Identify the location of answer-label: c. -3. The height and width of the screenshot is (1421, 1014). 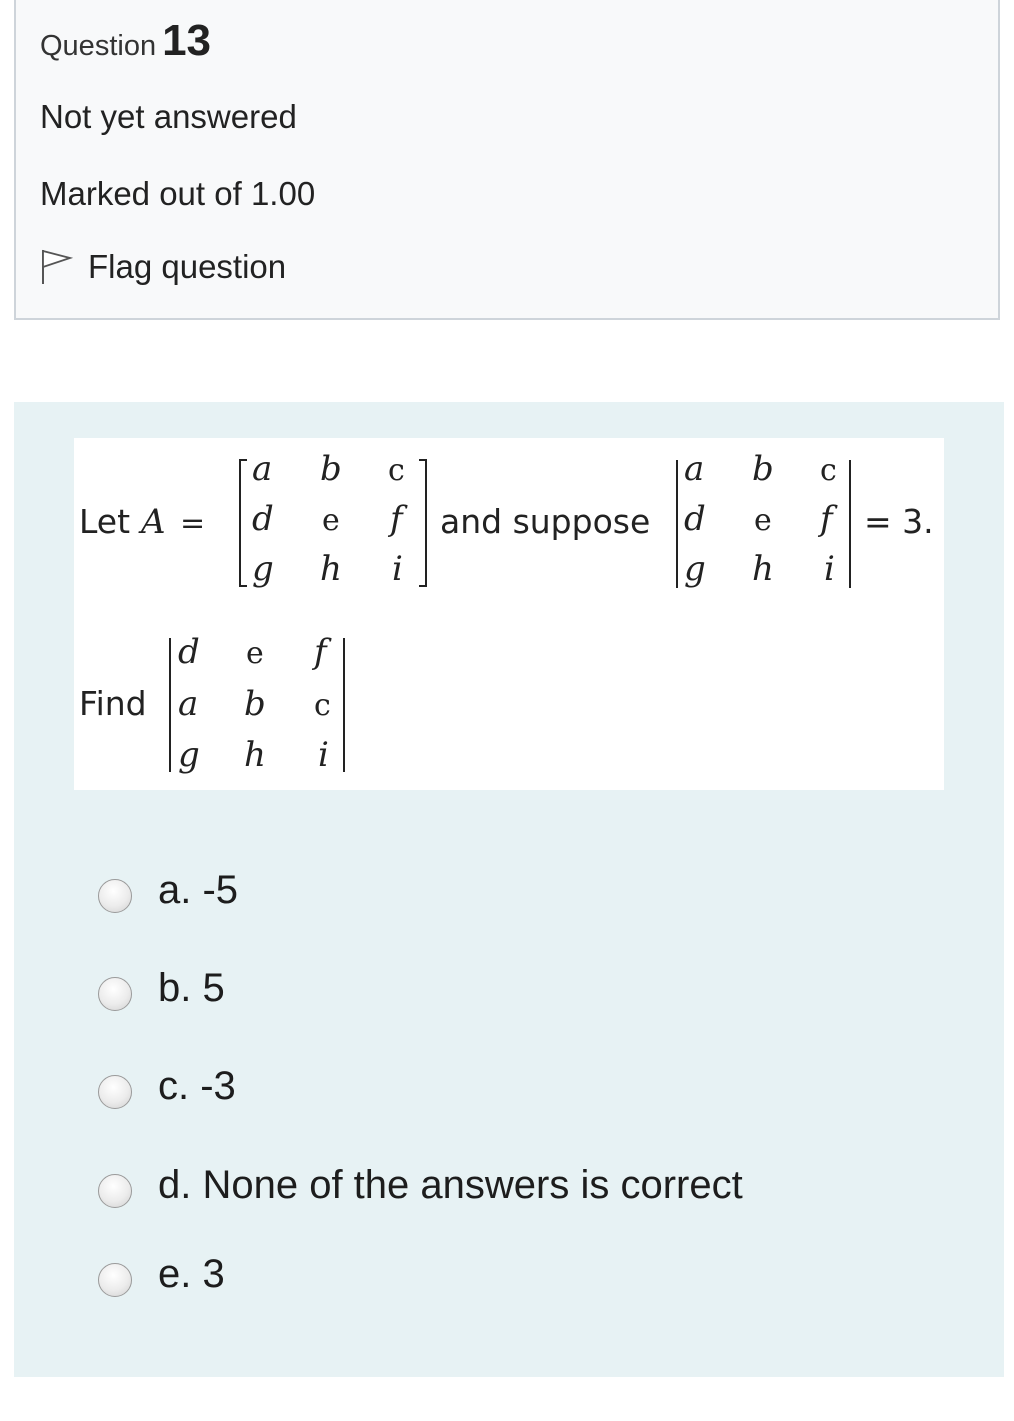
(197, 1086).